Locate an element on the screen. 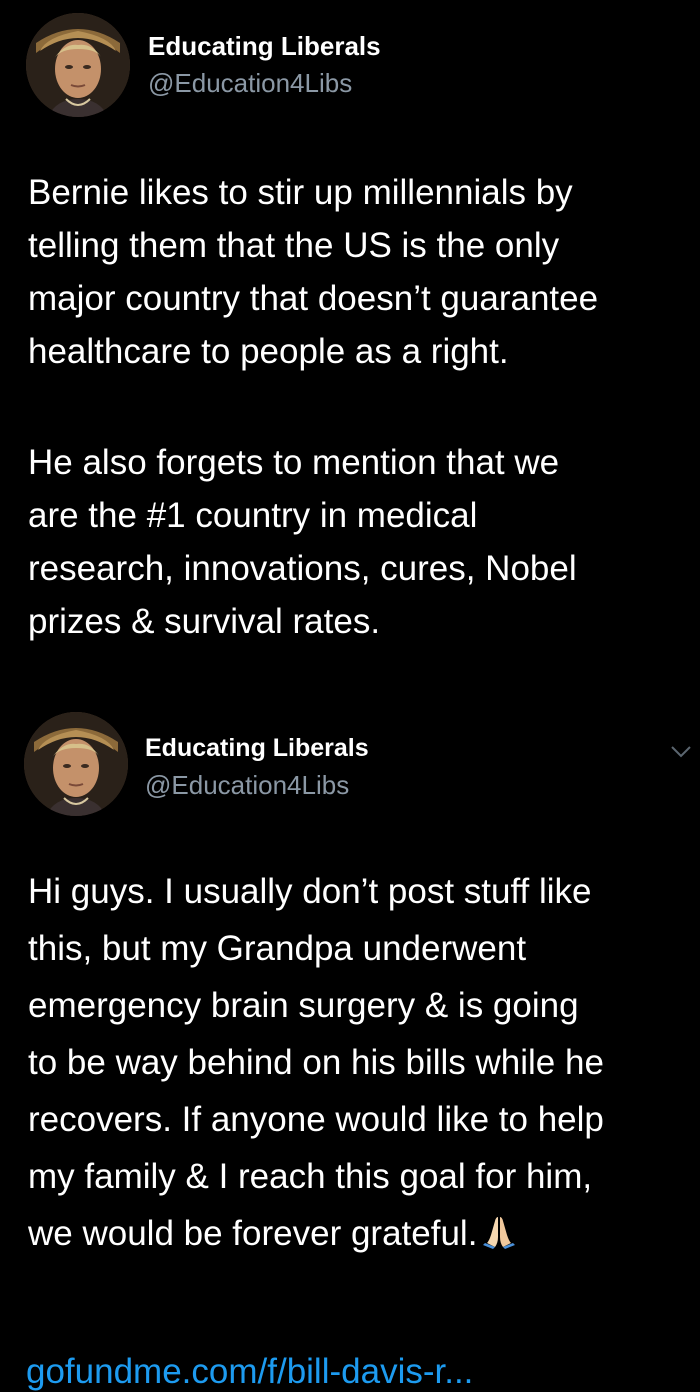 The height and width of the screenshot is (1392, 700). tweet-text-line: emergency brain surgery & is going is located at coordinates (303, 1005).